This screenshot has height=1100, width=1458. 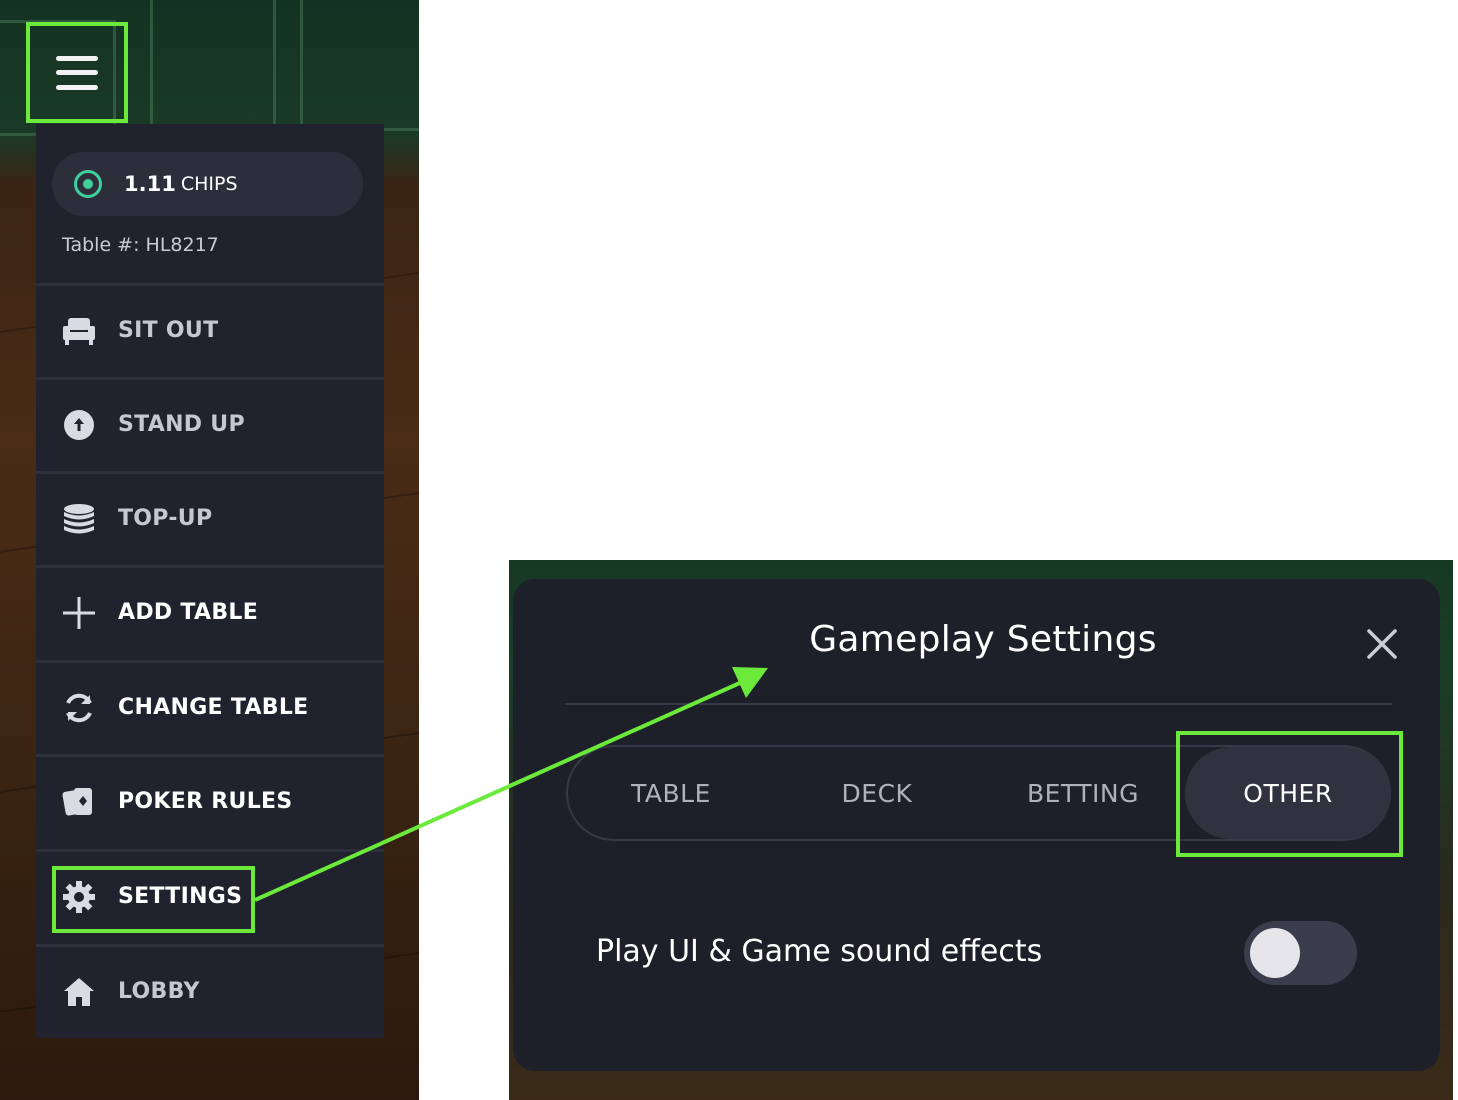 I want to click on chip-icon, so click(x=88, y=184).